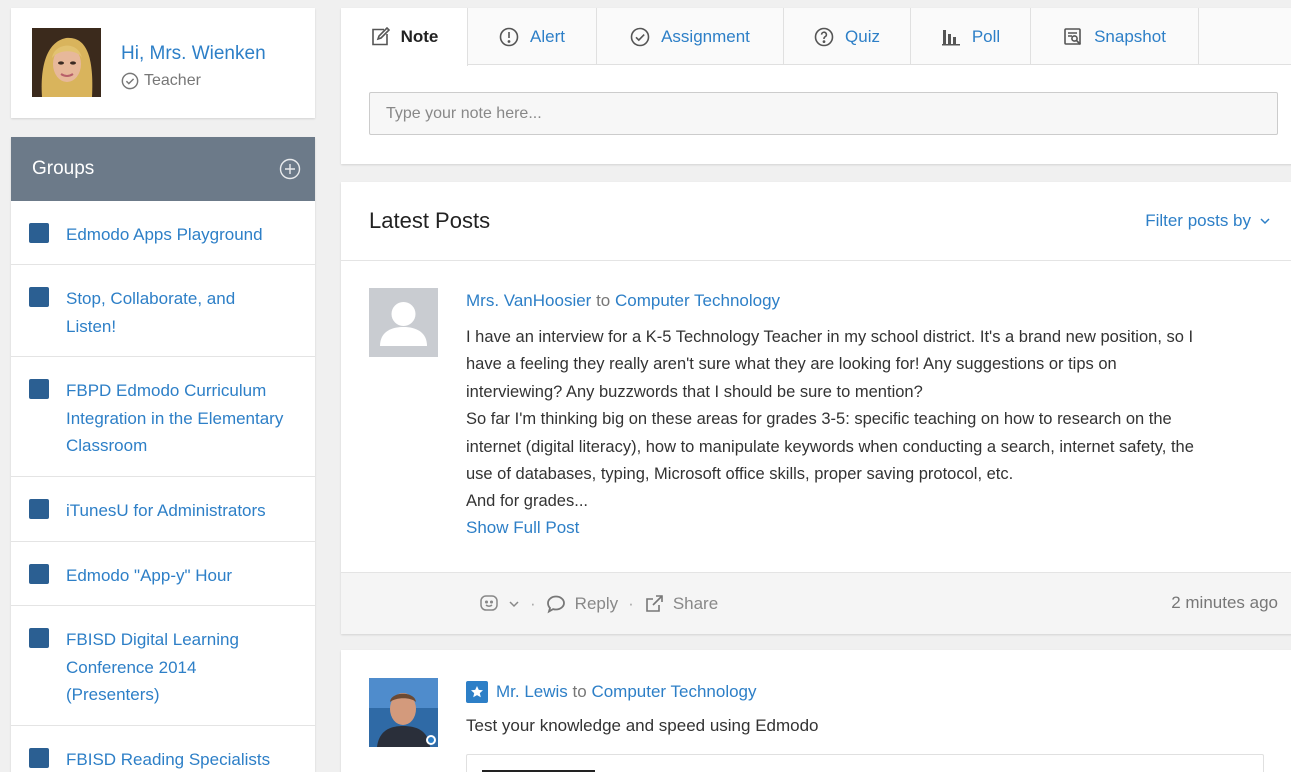 The height and width of the screenshot is (772, 1291). Describe the element at coordinates (489, 602) in the screenshot. I see `emoji-reaction-icon` at that location.